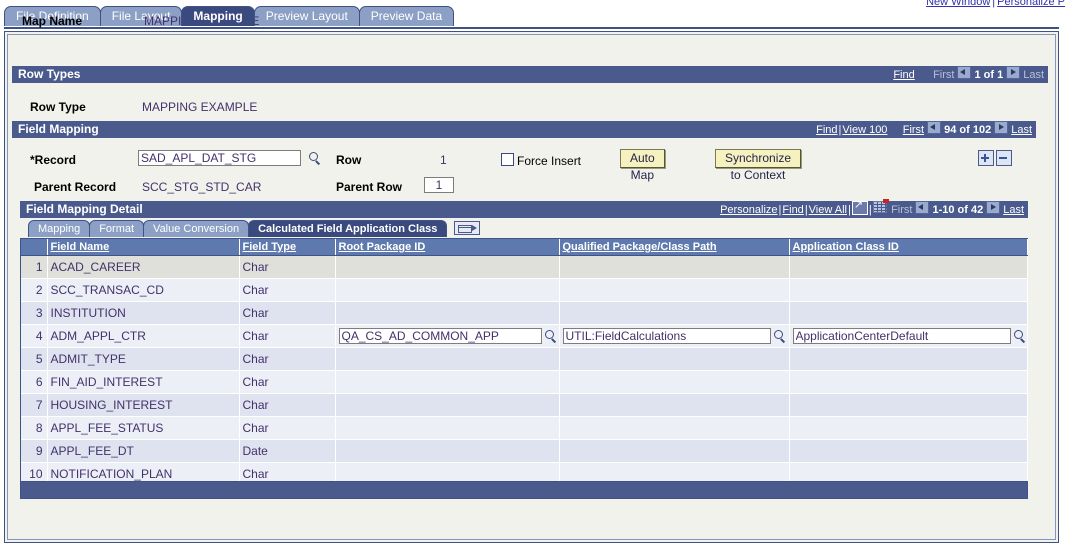 This screenshot has width=1067, height=555. Describe the element at coordinates (1021, 130) in the screenshot. I see `field-mapping-last-link: Last` at that location.